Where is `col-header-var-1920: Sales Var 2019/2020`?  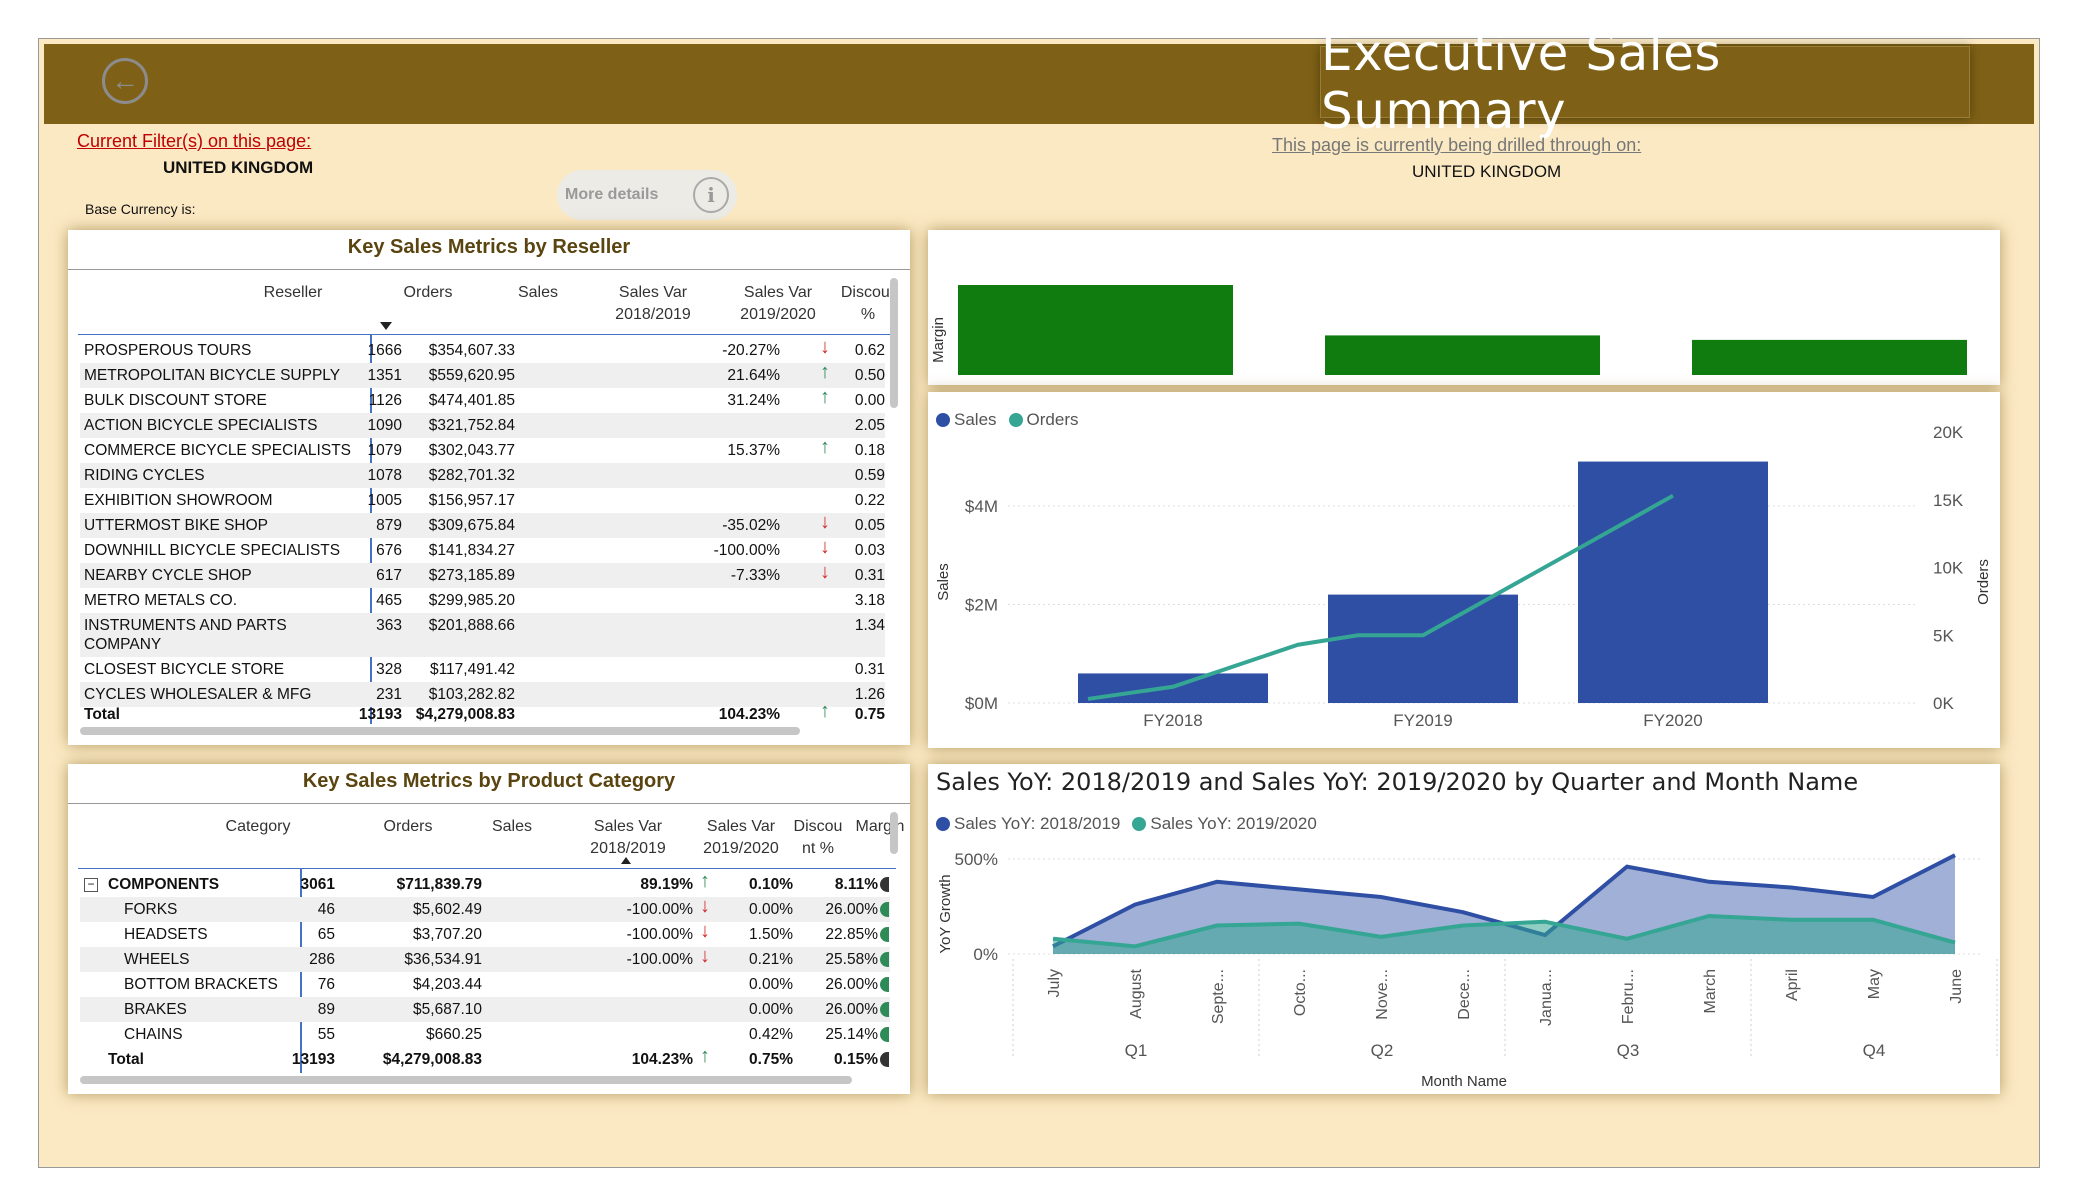 col-header-var-1920: Sales Var 2019/2020 is located at coordinates (778, 304).